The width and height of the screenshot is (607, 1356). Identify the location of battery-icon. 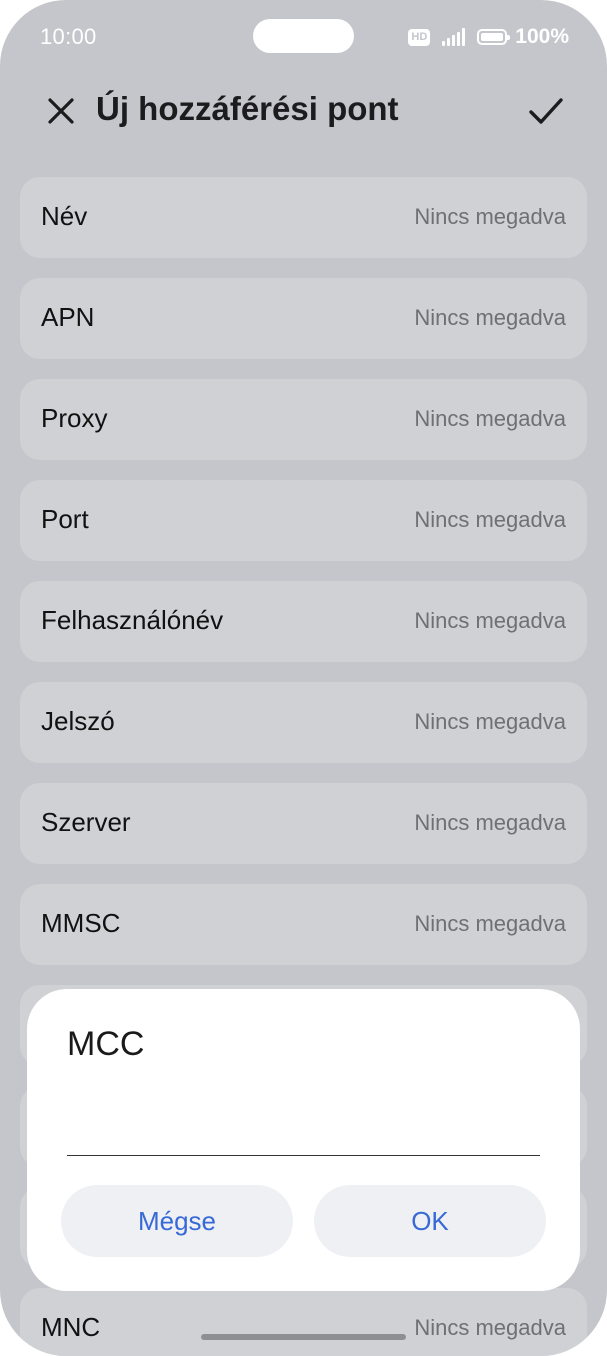
(494, 37).